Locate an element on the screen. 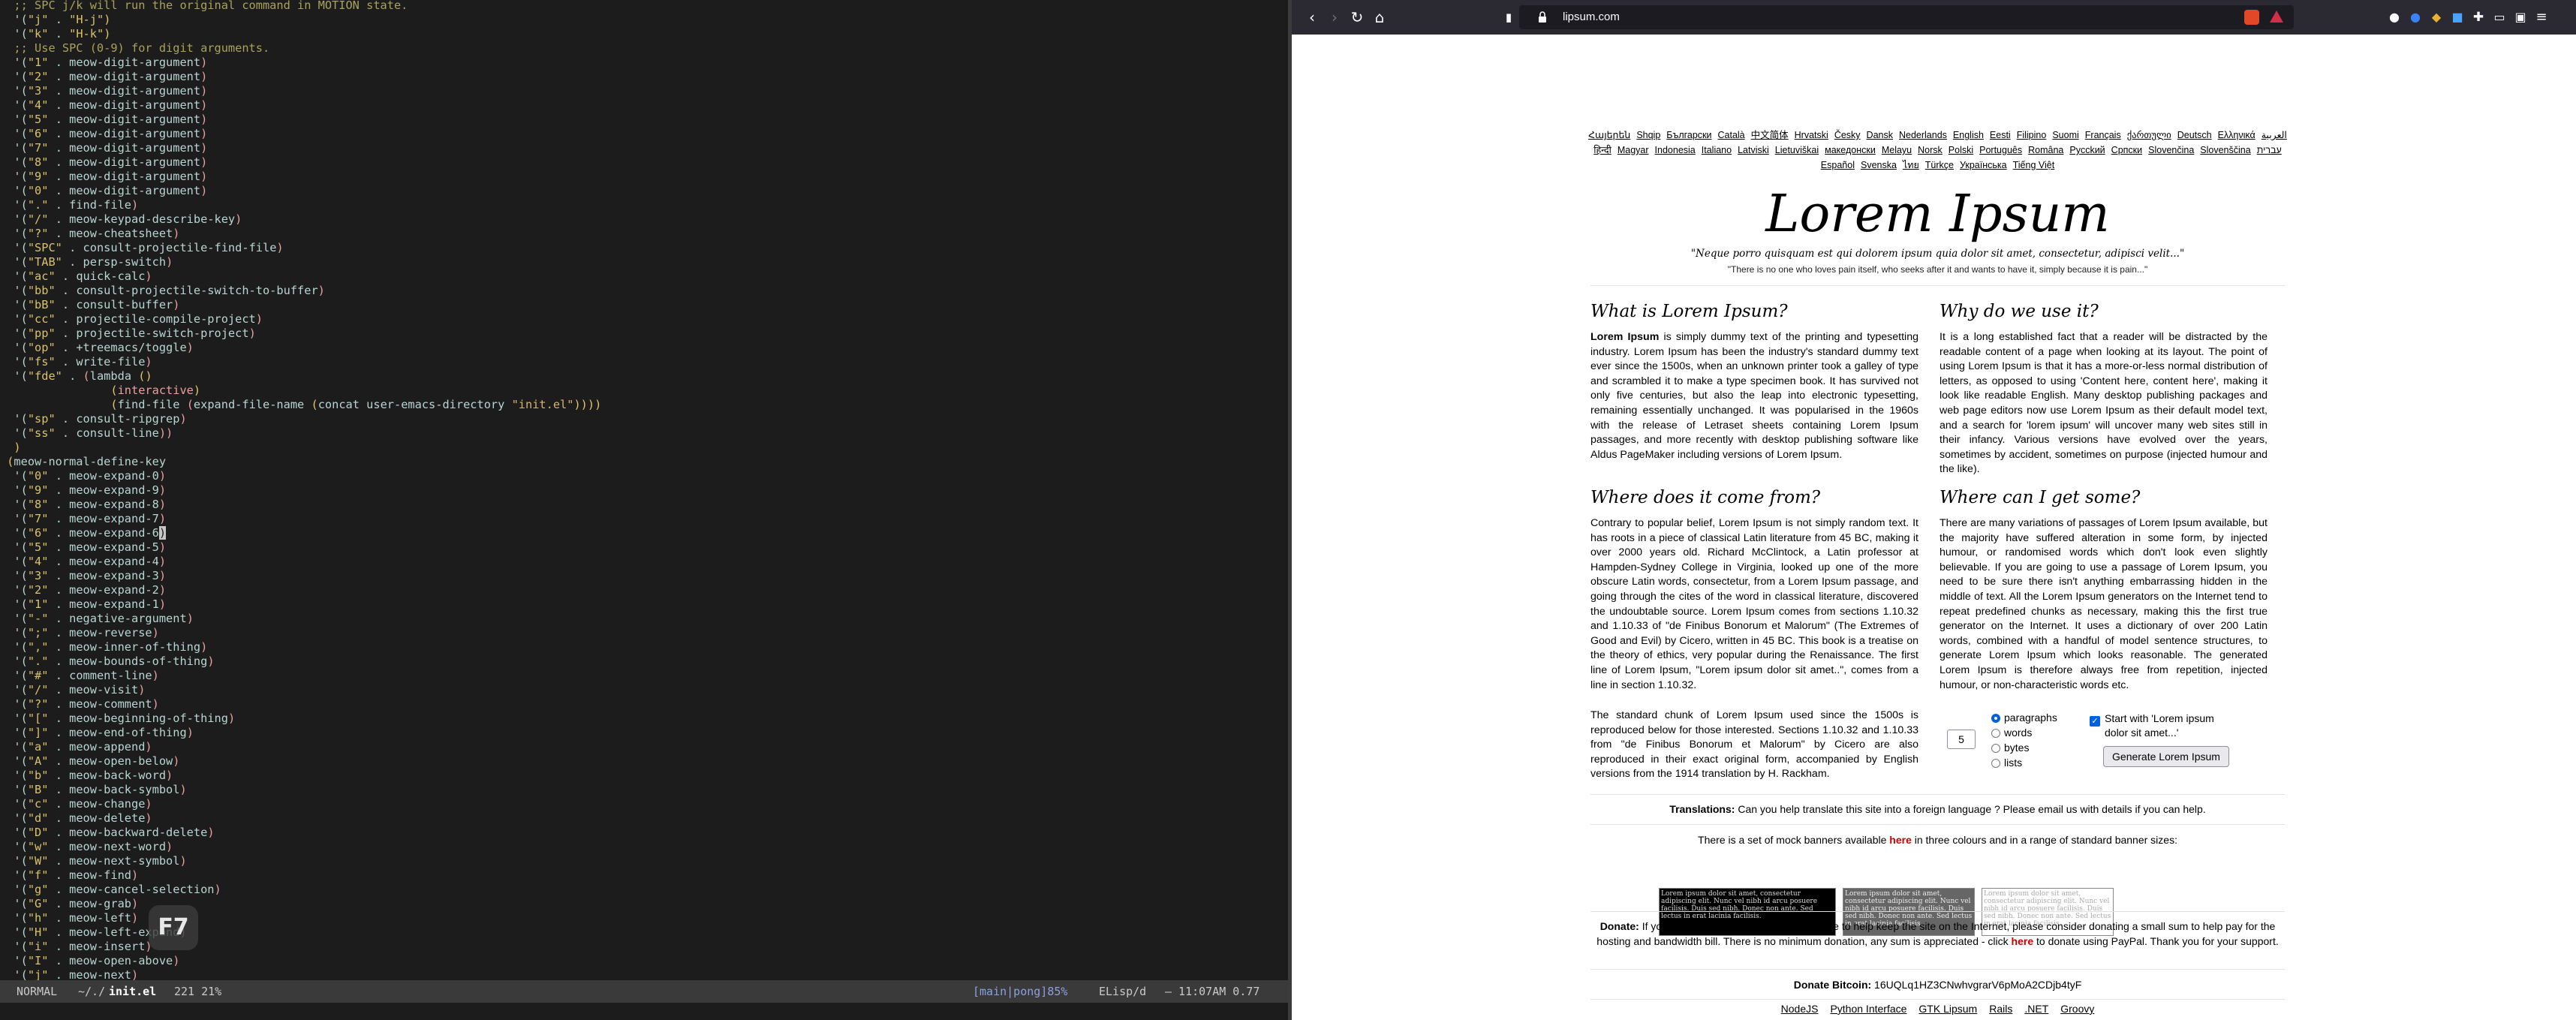 The width and height of the screenshot is (2576, 1020). language-link: Suomi is located at coordinates (2065, 135).